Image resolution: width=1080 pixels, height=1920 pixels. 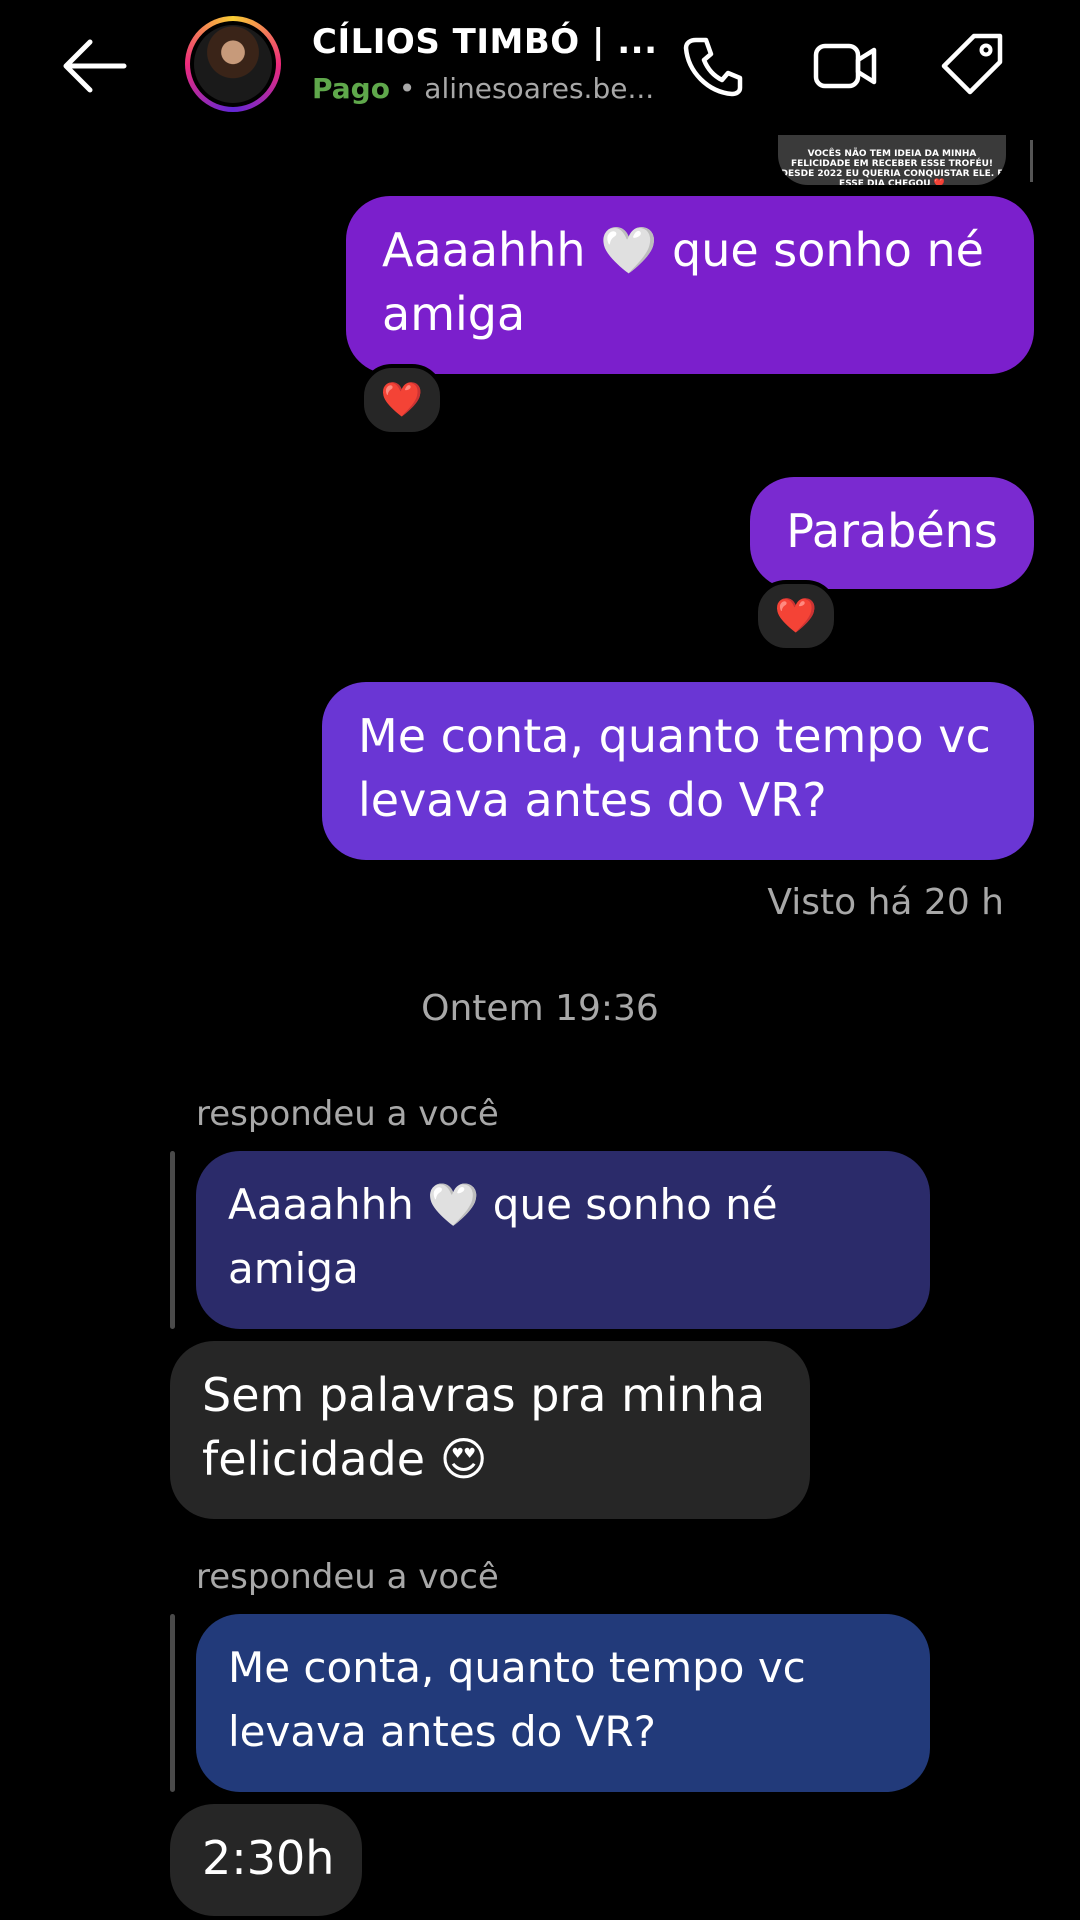 What do you see at coordinates (885, 902) in the screenshot?
I see `seen-status: Visto há 20 h` at bounding box center [885, 902].